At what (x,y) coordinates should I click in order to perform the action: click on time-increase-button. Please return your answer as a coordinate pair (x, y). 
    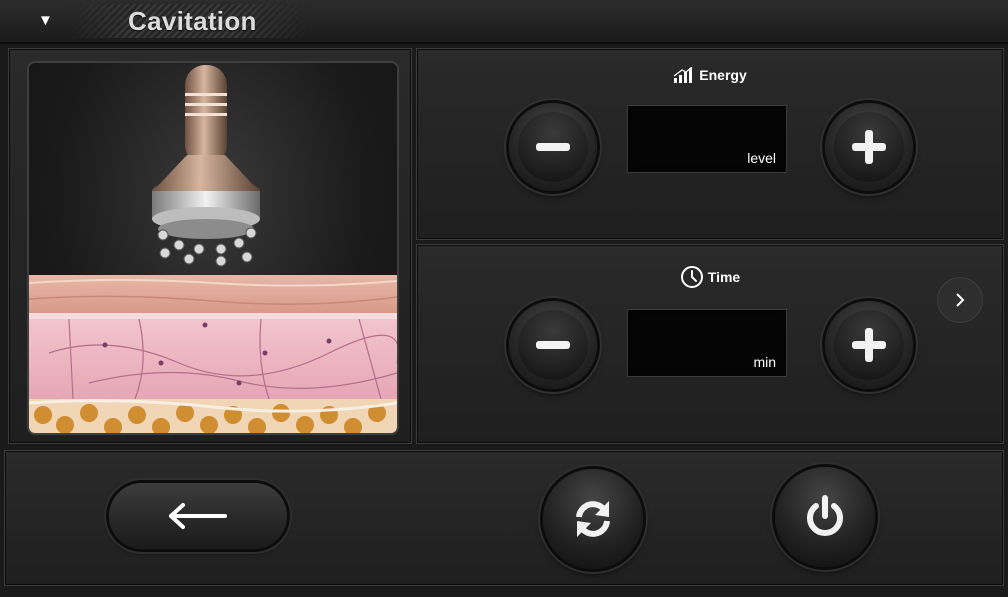
    Looking at the image, I should click on (869, 345).